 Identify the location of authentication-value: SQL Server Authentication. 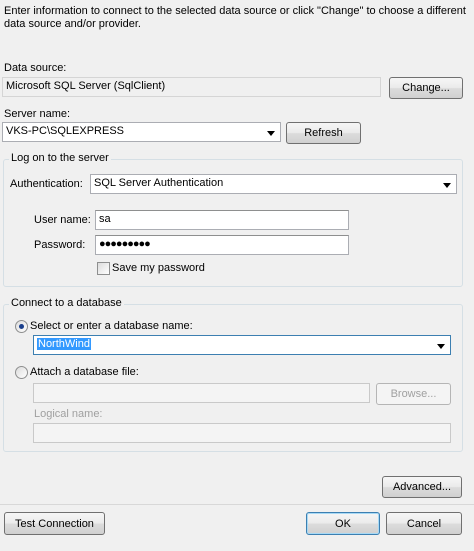
(159, 183).